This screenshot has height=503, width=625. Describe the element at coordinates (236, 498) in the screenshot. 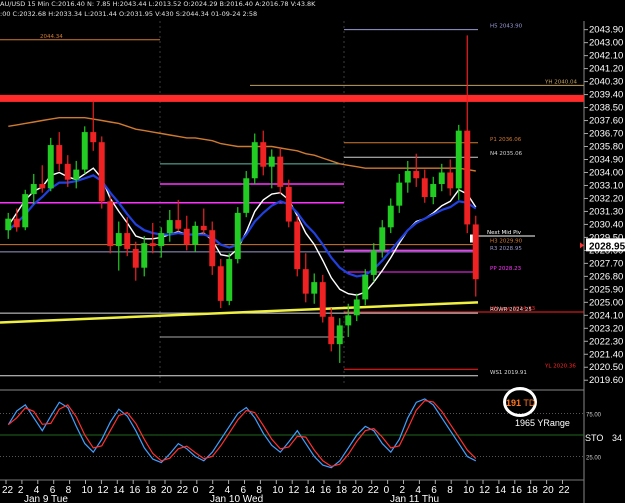

I see `day-label: Jan 10 Wed` at that location.